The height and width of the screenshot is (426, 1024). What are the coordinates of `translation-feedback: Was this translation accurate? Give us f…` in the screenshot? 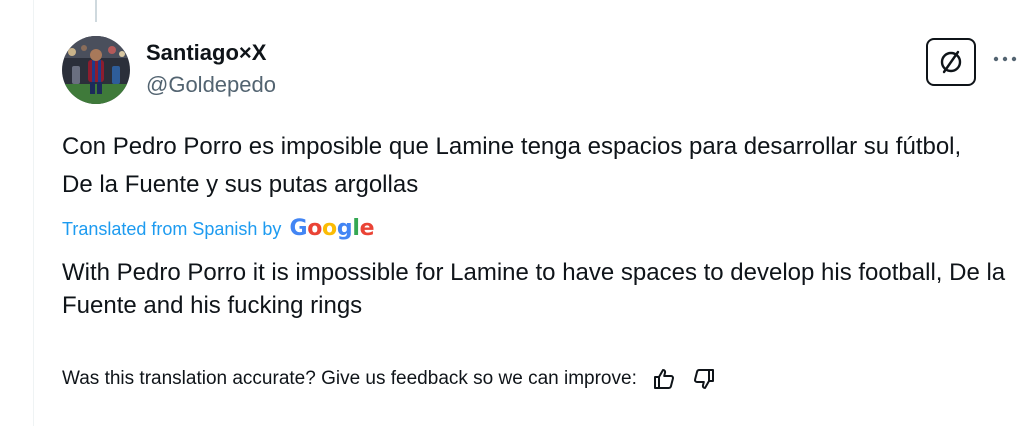 It's located at (389, 379).